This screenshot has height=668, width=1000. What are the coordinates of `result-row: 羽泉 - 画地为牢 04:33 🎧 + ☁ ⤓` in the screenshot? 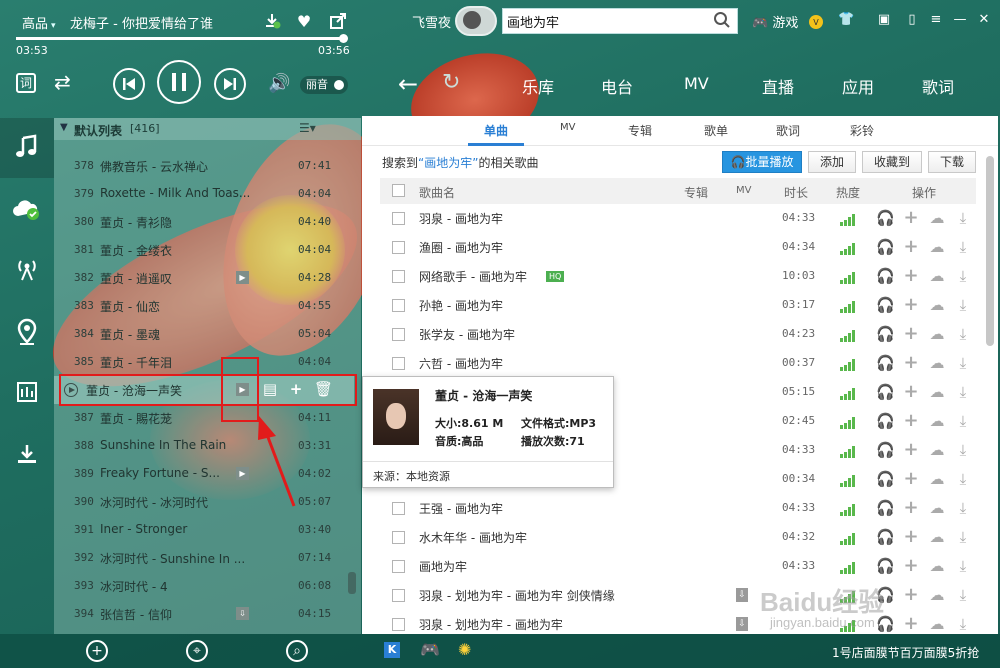 It's located at (678, 218).